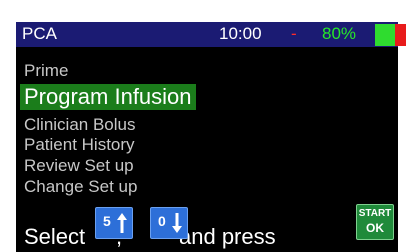  Describe the element at coordinates (227, 236) in the screenshot. I see `instruction-and-press: and press` at that location.